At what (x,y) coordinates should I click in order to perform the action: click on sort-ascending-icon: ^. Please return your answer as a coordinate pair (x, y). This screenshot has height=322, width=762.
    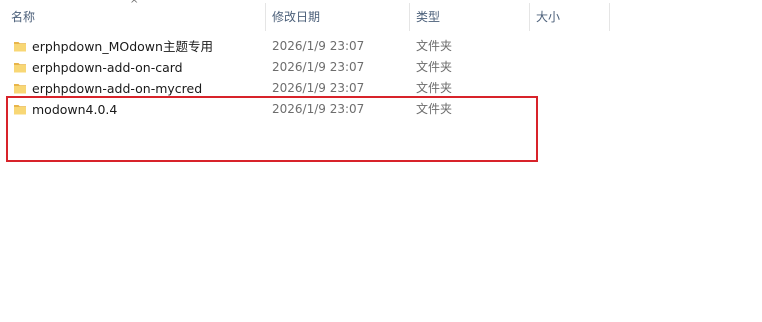
    Looking at the image, I should click on (134, 5).